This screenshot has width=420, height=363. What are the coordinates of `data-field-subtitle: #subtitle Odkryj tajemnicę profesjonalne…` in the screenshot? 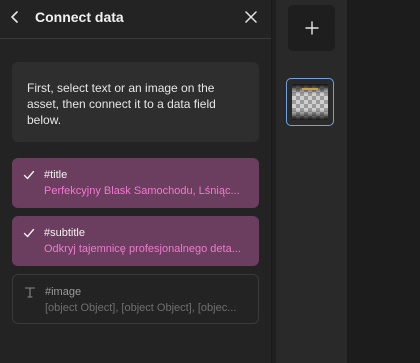 It's located at (135, 241).